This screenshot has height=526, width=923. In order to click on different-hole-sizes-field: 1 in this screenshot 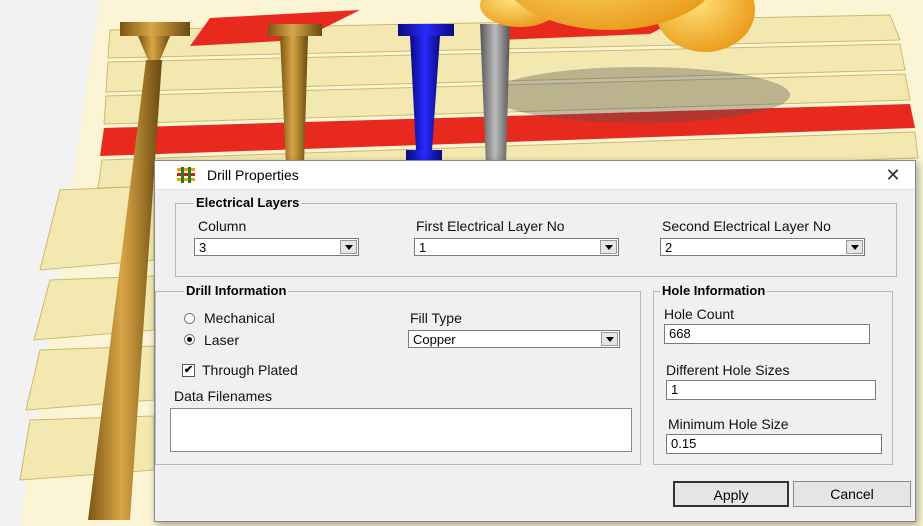, I will do `click(771, 390)`.